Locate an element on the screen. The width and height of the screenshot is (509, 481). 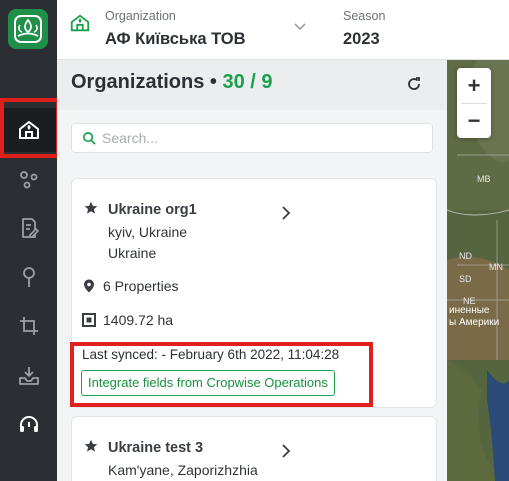
nav-import is located at coordinates (28, 376).